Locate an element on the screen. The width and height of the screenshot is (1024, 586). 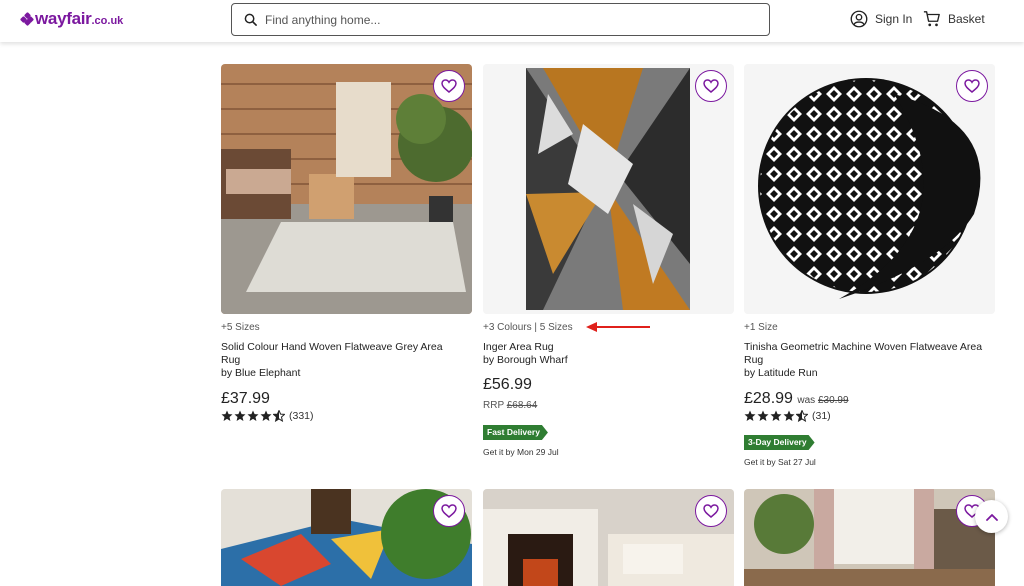
basket-icon is located at coordinates (931, 19).